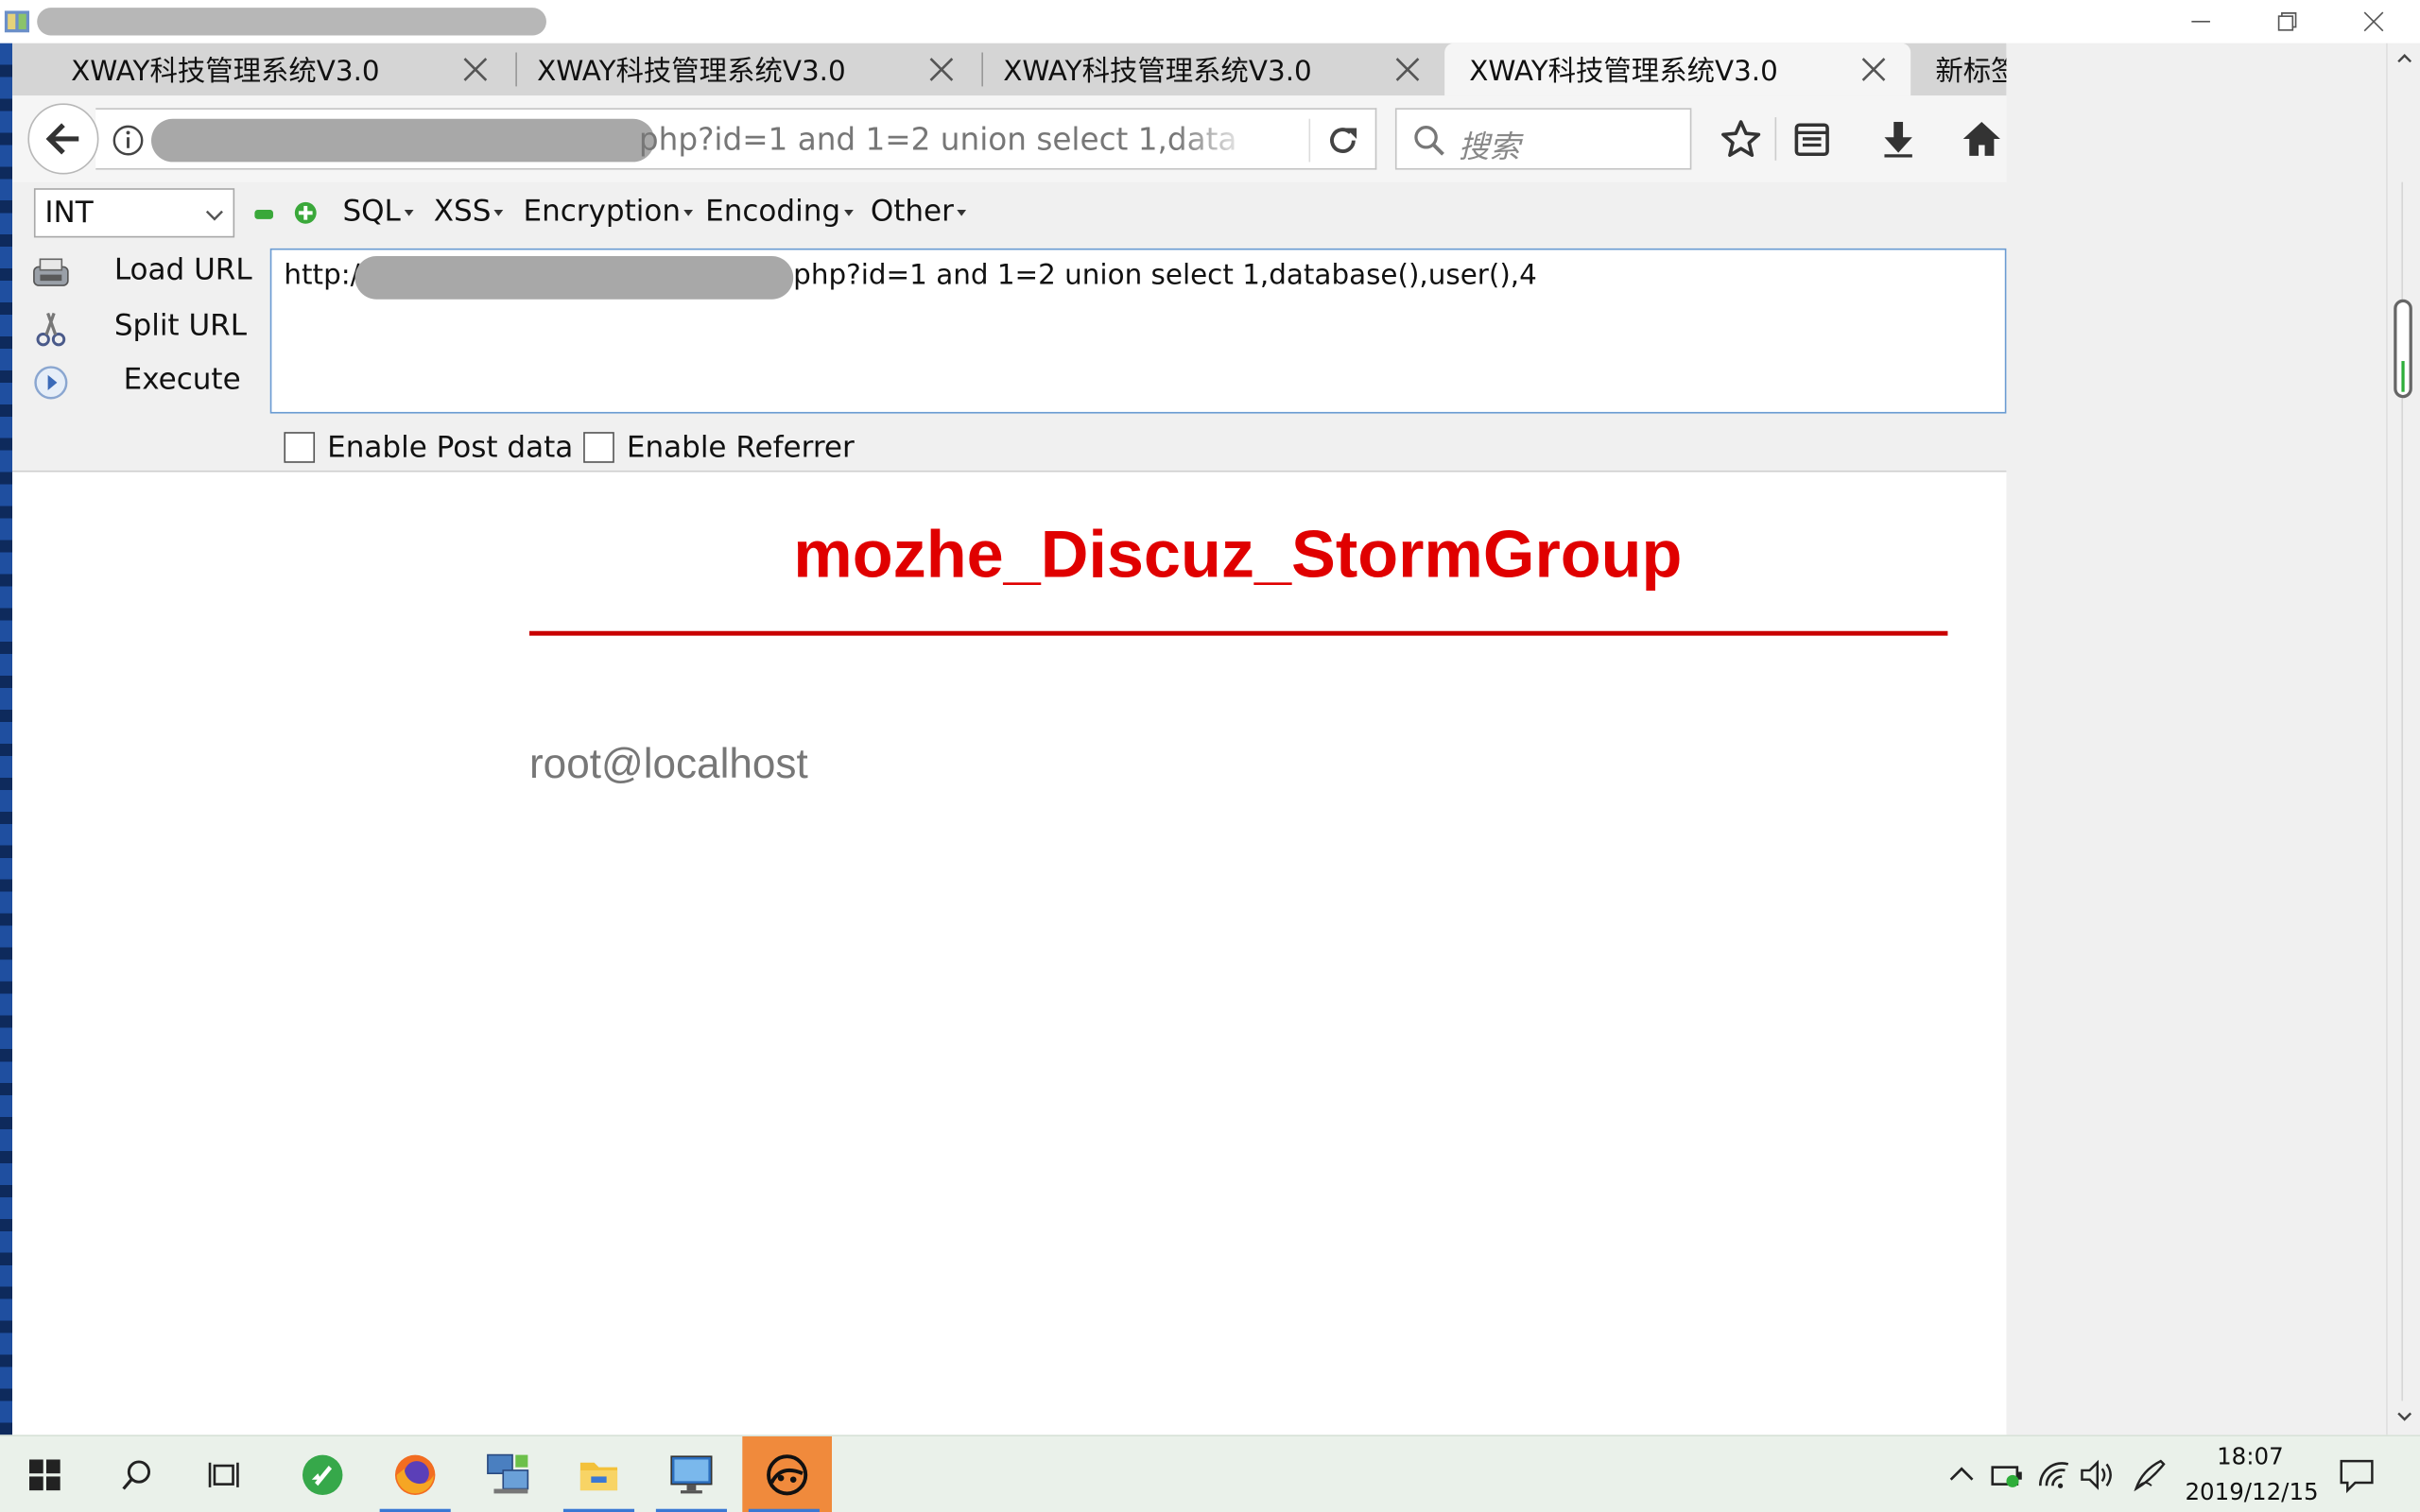  Describe the element at coordinates (740, 447) in the screenshot. I see `enable-referrer-label: Enable Referrer` at that location.